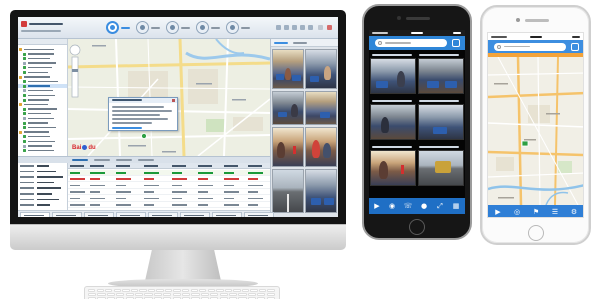 The height and width of the screenshot is (299, 603). I want to click on map-canvas, so click(536, 131).